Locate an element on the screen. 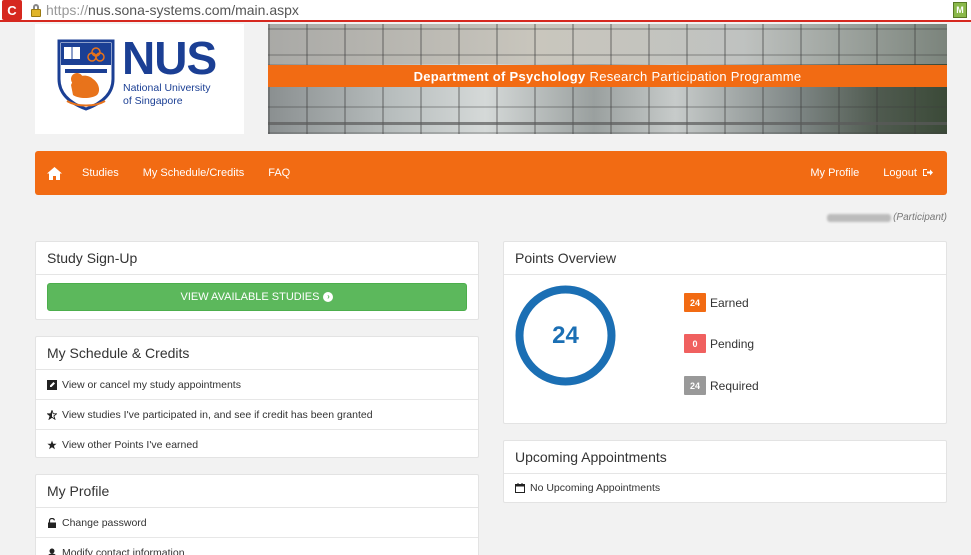  view-studies-label: VIEW AVAILABLE STUDIES is located at coordinates (250, 297).